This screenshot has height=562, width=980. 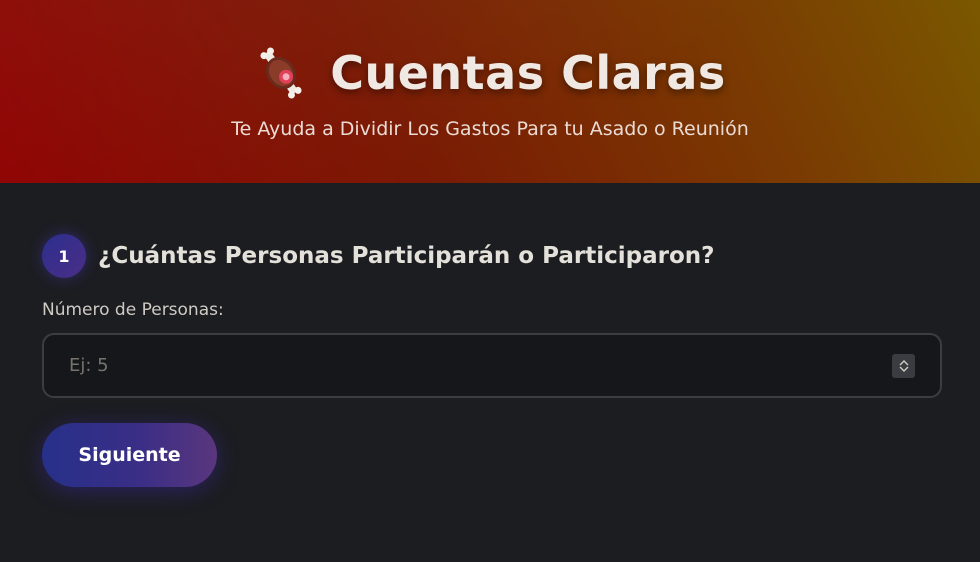 What do you see at coordinates (129, 455) in the screenshot?
I see `next-button: Siguiente` at bounding box center [129, 455].